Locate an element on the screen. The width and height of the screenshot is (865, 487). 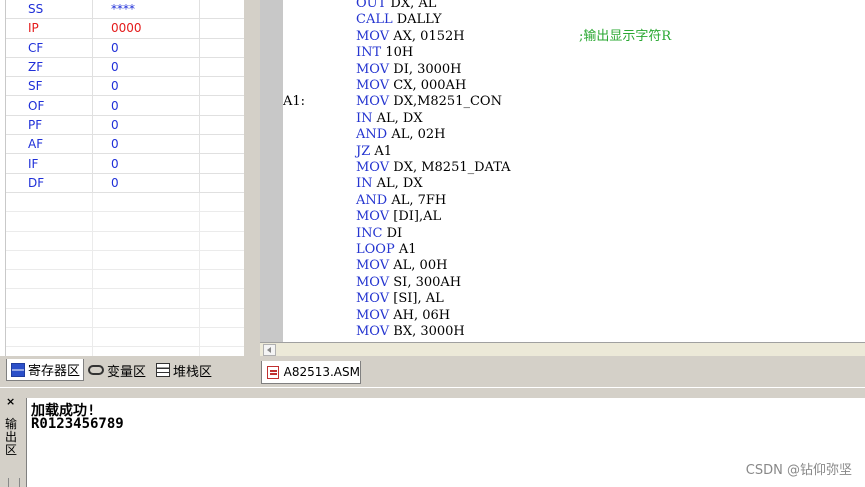
code-operands: [DI],AL is located at coordinates (415, 217).